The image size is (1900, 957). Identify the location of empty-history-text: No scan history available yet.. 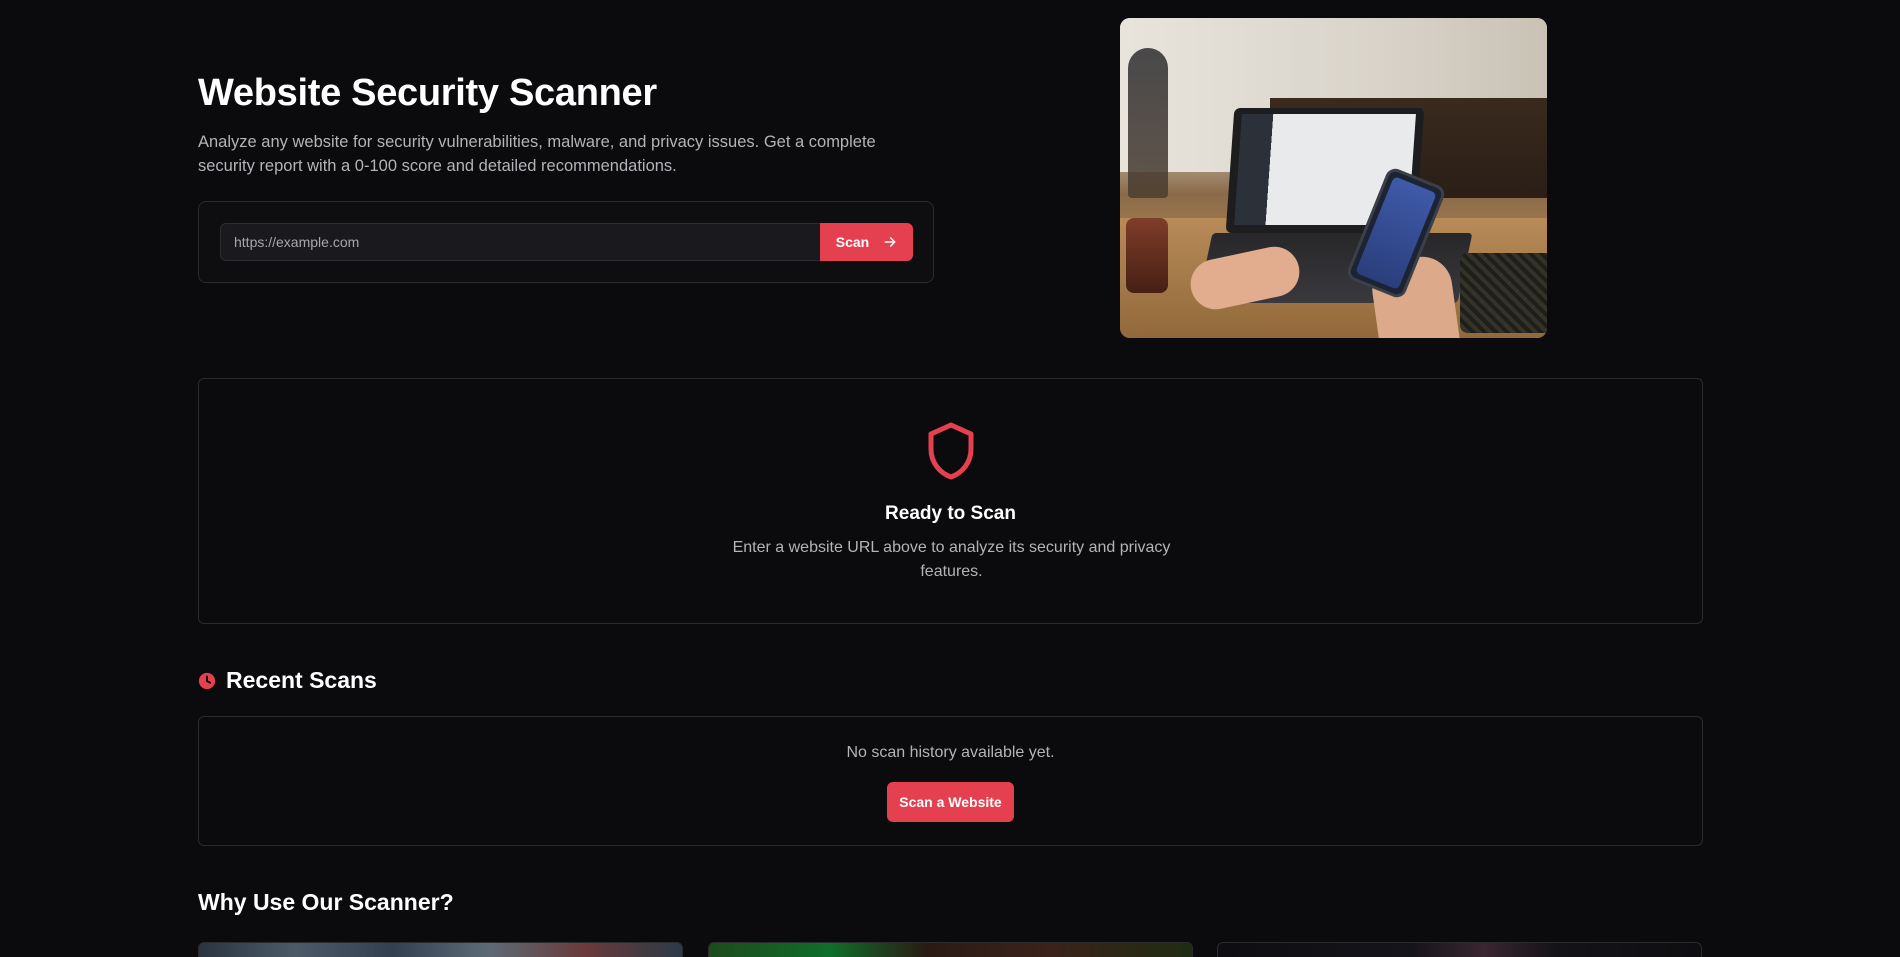
(950, 752).